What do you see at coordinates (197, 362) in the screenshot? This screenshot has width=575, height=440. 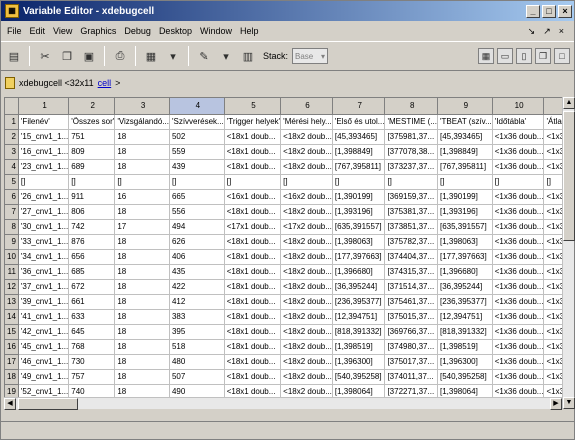 I see `table-cell: 480` at bounding box center [197, 362].